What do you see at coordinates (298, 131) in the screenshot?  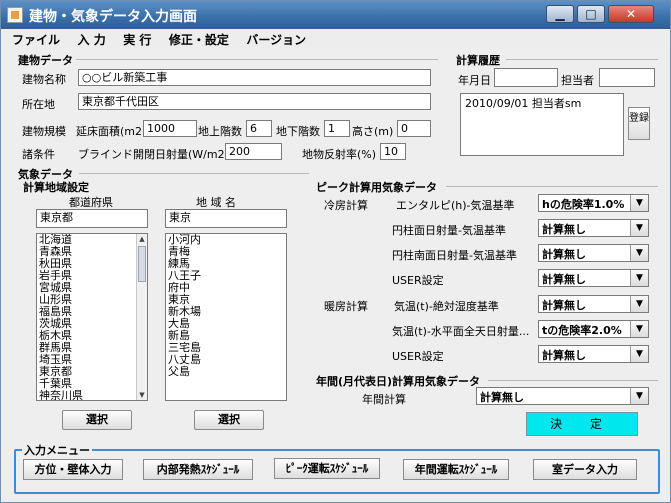 I see `below-floors-label: 地下階数` at bounding box center [298, 131].